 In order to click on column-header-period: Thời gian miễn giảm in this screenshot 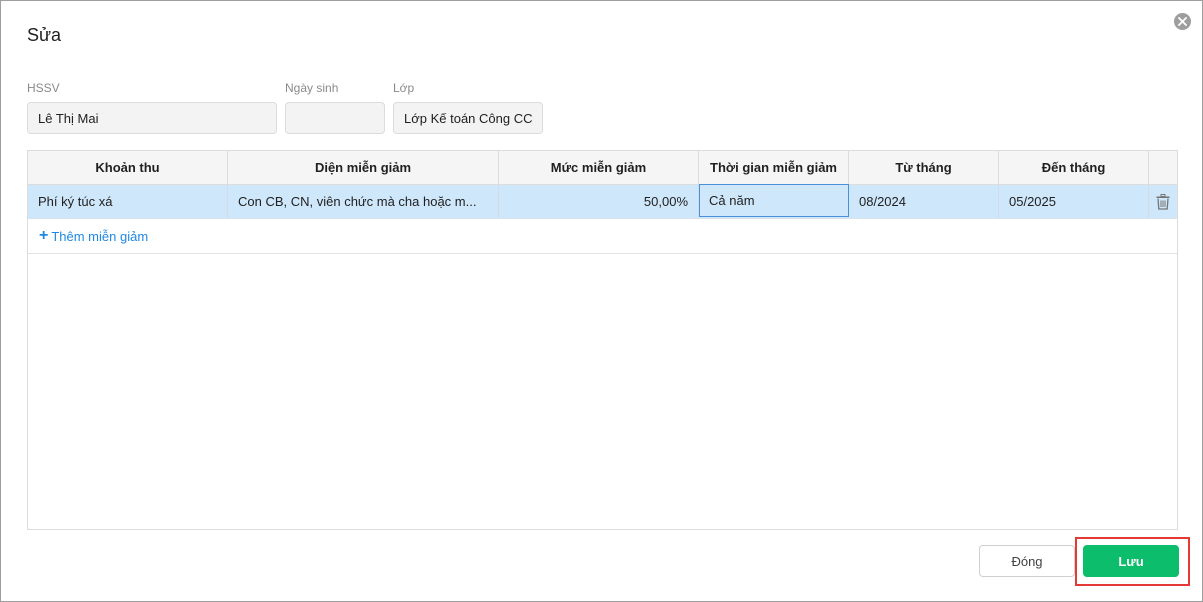, I will do `click(774, 167)`.